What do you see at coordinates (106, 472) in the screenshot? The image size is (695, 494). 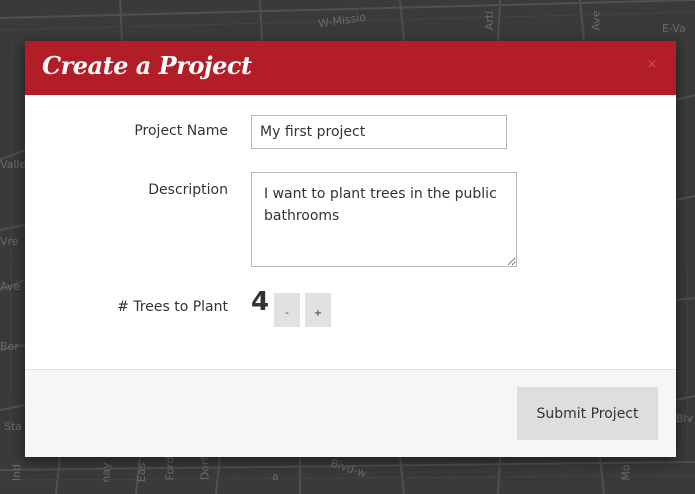 I see `map-label: nay` at bounding box center [106, 472].